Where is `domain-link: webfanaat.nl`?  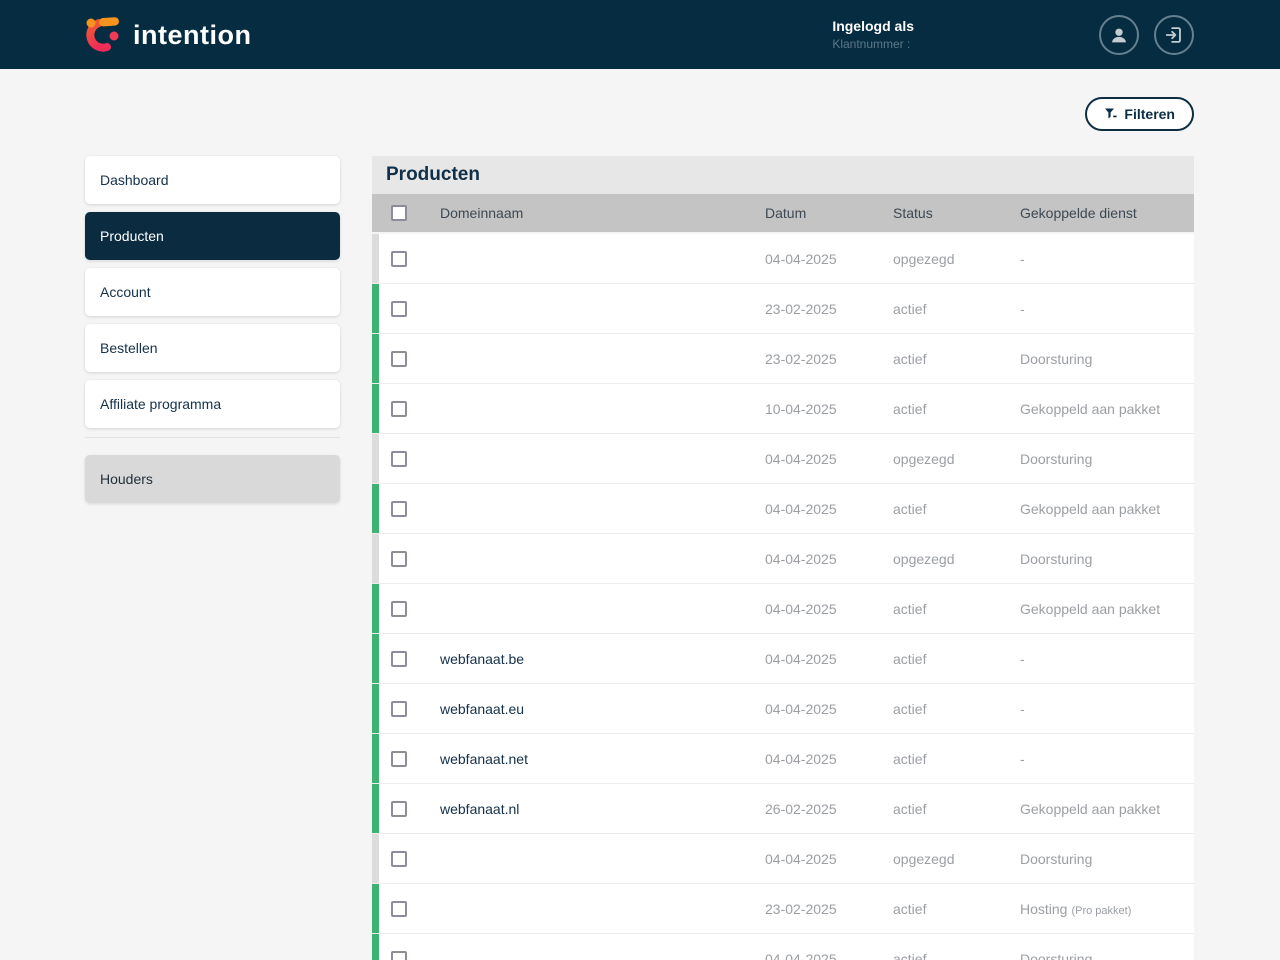 domain-link: webfanaat.nl is located at coordinates (479, 809).